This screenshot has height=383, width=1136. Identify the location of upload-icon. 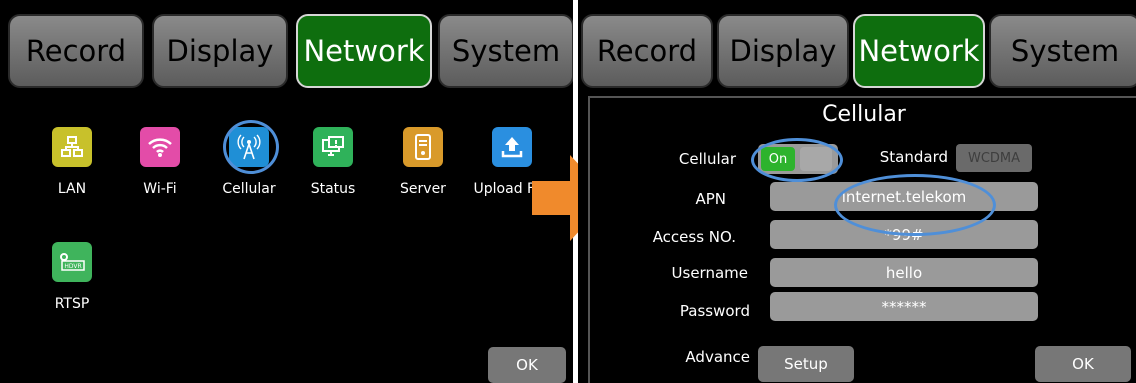
(512, 147).